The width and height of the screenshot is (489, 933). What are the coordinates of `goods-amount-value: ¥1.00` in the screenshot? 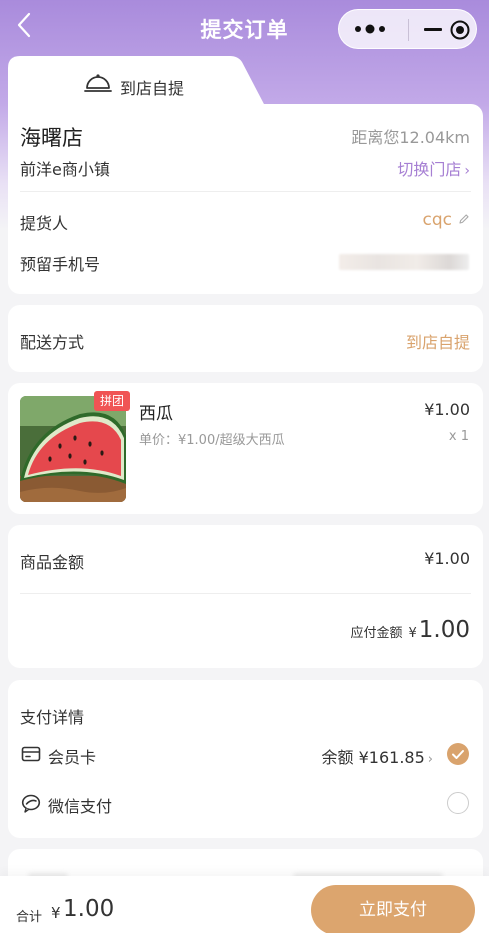 It's located at (447, 558).